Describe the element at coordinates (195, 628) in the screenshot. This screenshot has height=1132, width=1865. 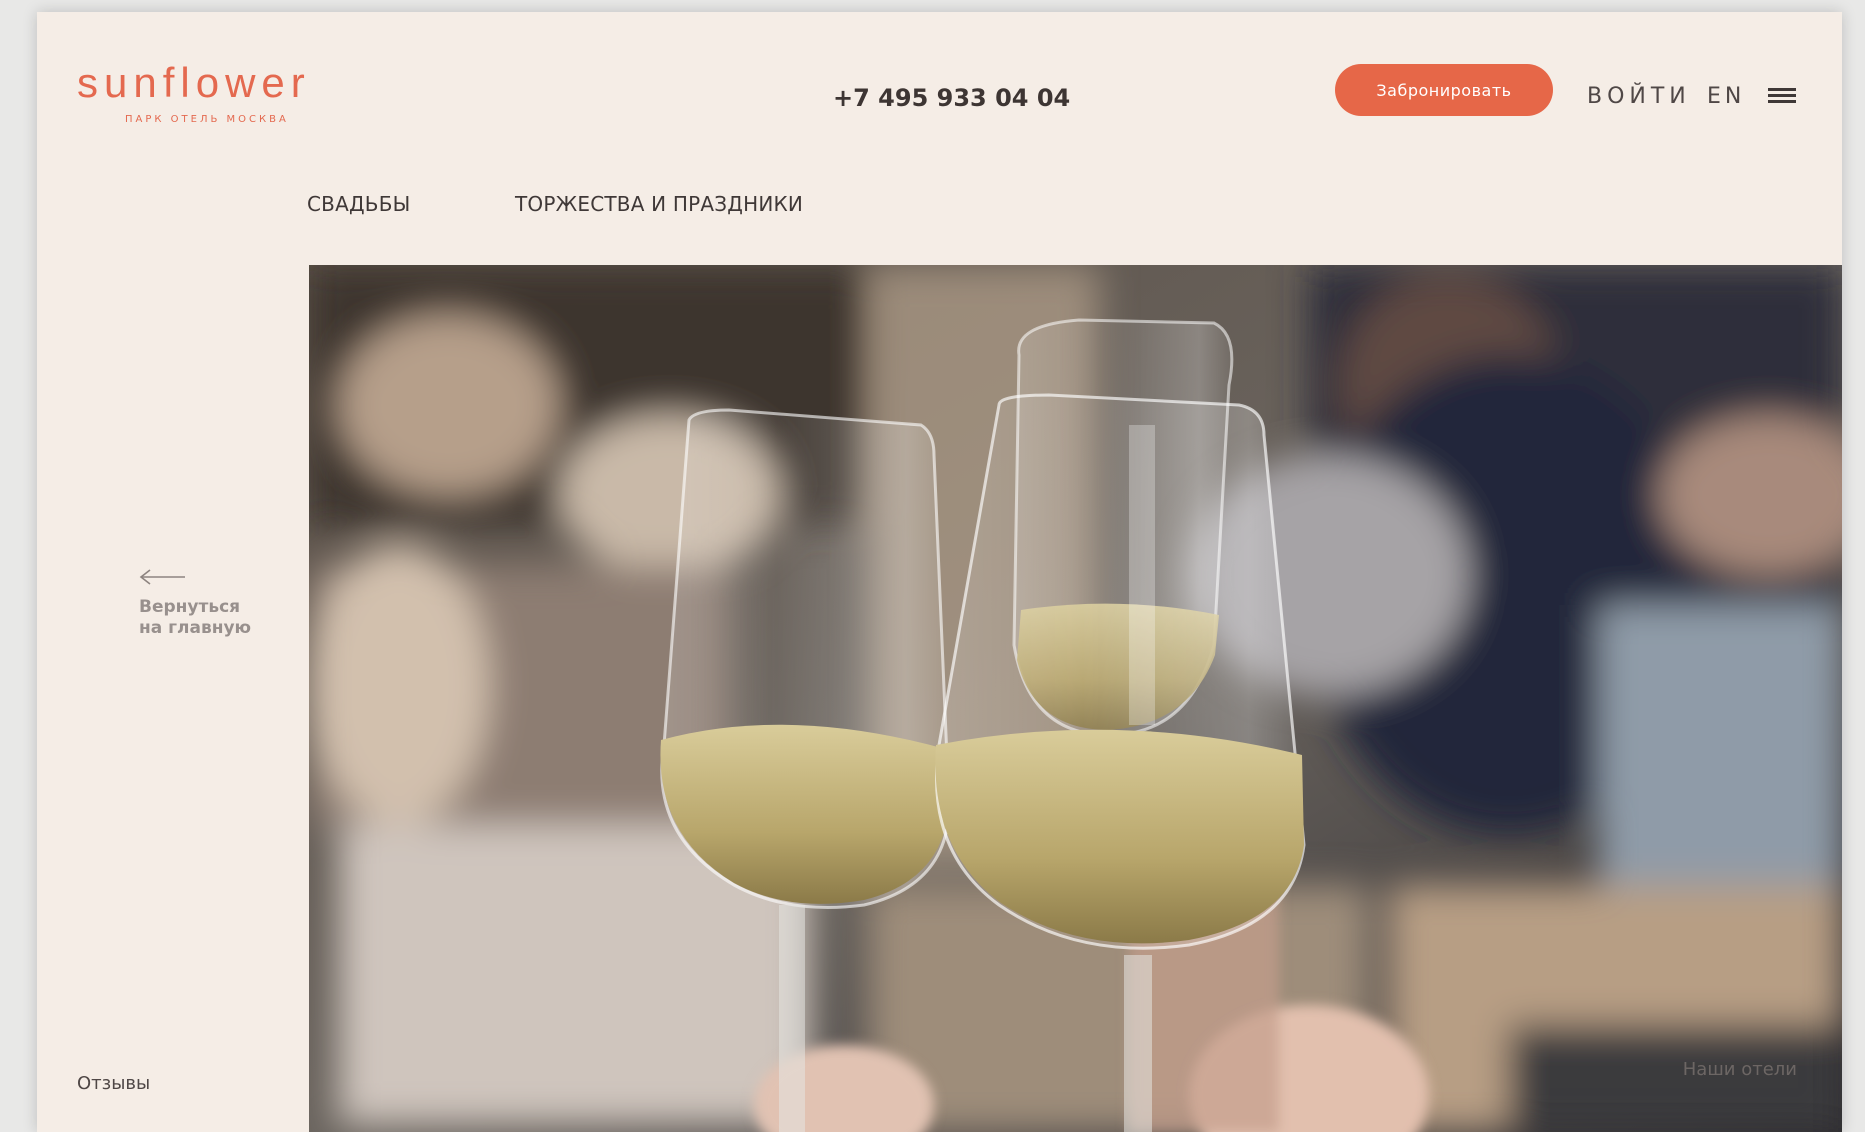
I see `back-link-line-2: на главную` at that location.